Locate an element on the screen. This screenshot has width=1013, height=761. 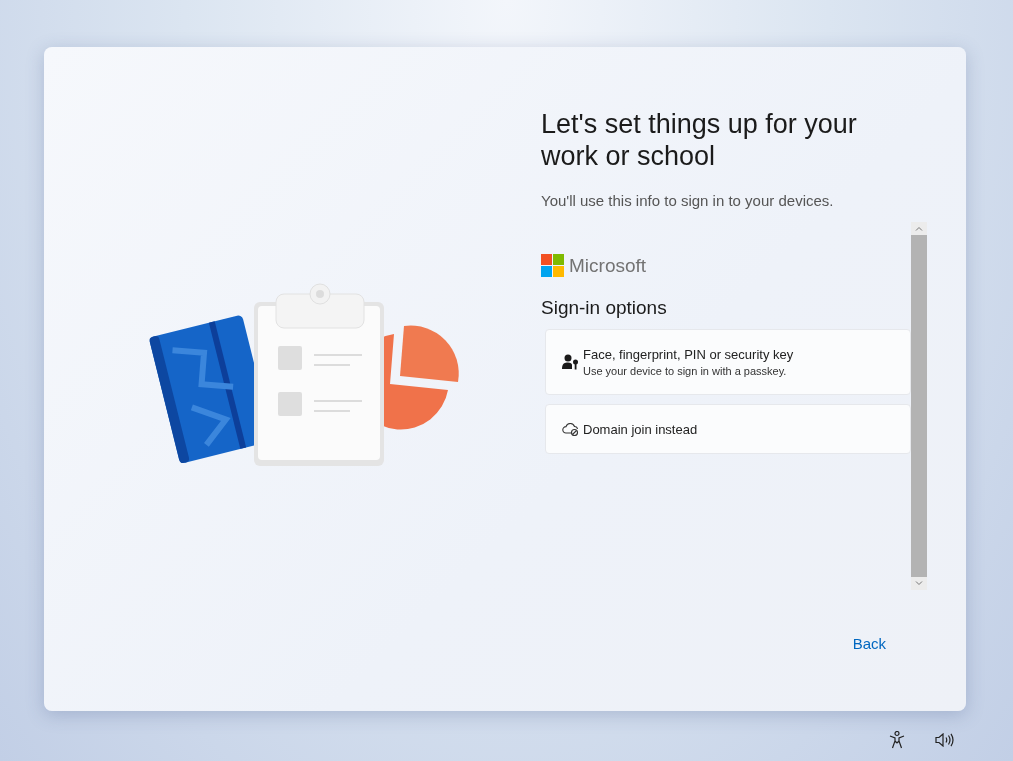
brand-name: Microsoft is located at coordinates (608, 265).